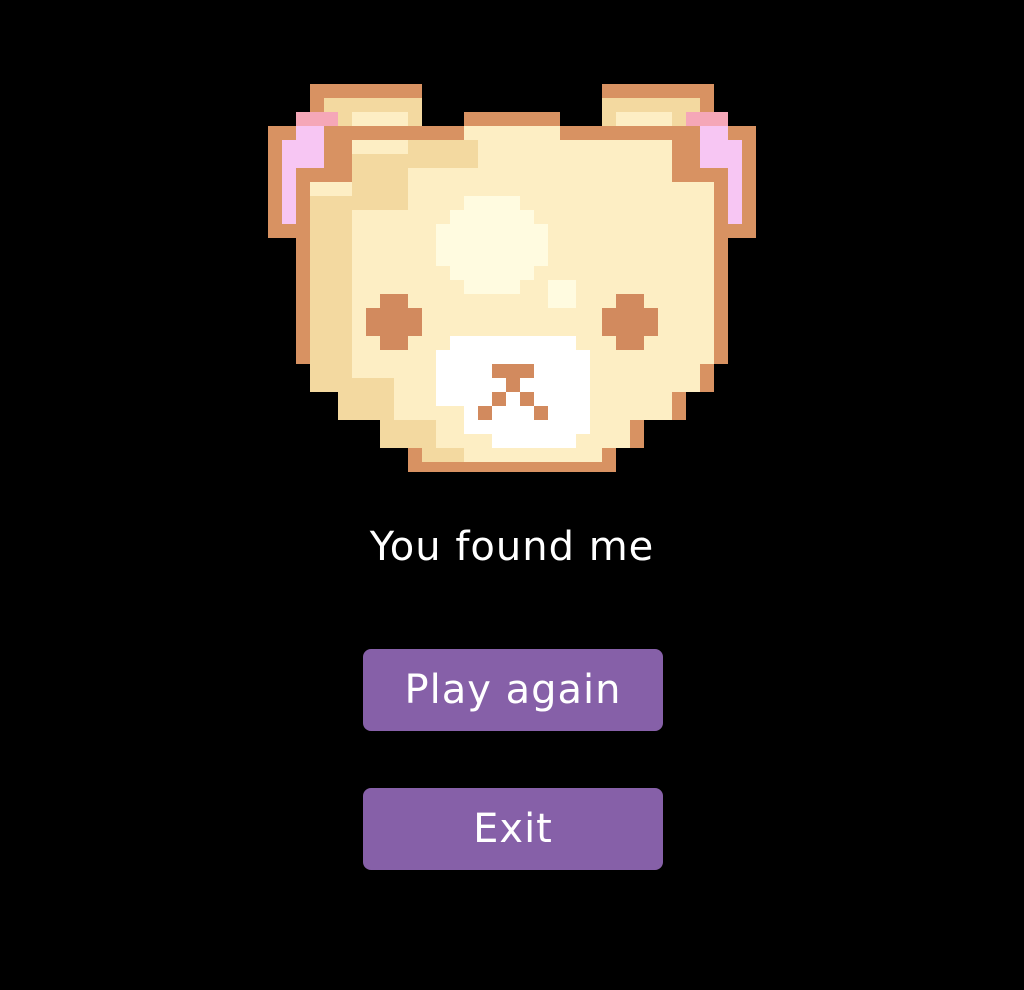 The width and height of the screenshot is (1024, 990). What do you see at coordinates (513, 690) in the screenshot?
I see `play-again-button: Play again` at bounding box center [513, 690].